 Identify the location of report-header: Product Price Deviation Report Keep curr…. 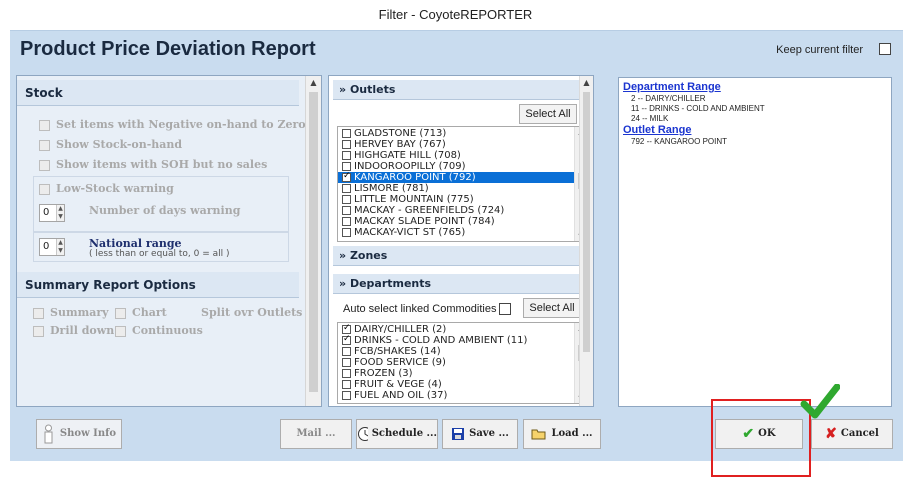
(456, 48).